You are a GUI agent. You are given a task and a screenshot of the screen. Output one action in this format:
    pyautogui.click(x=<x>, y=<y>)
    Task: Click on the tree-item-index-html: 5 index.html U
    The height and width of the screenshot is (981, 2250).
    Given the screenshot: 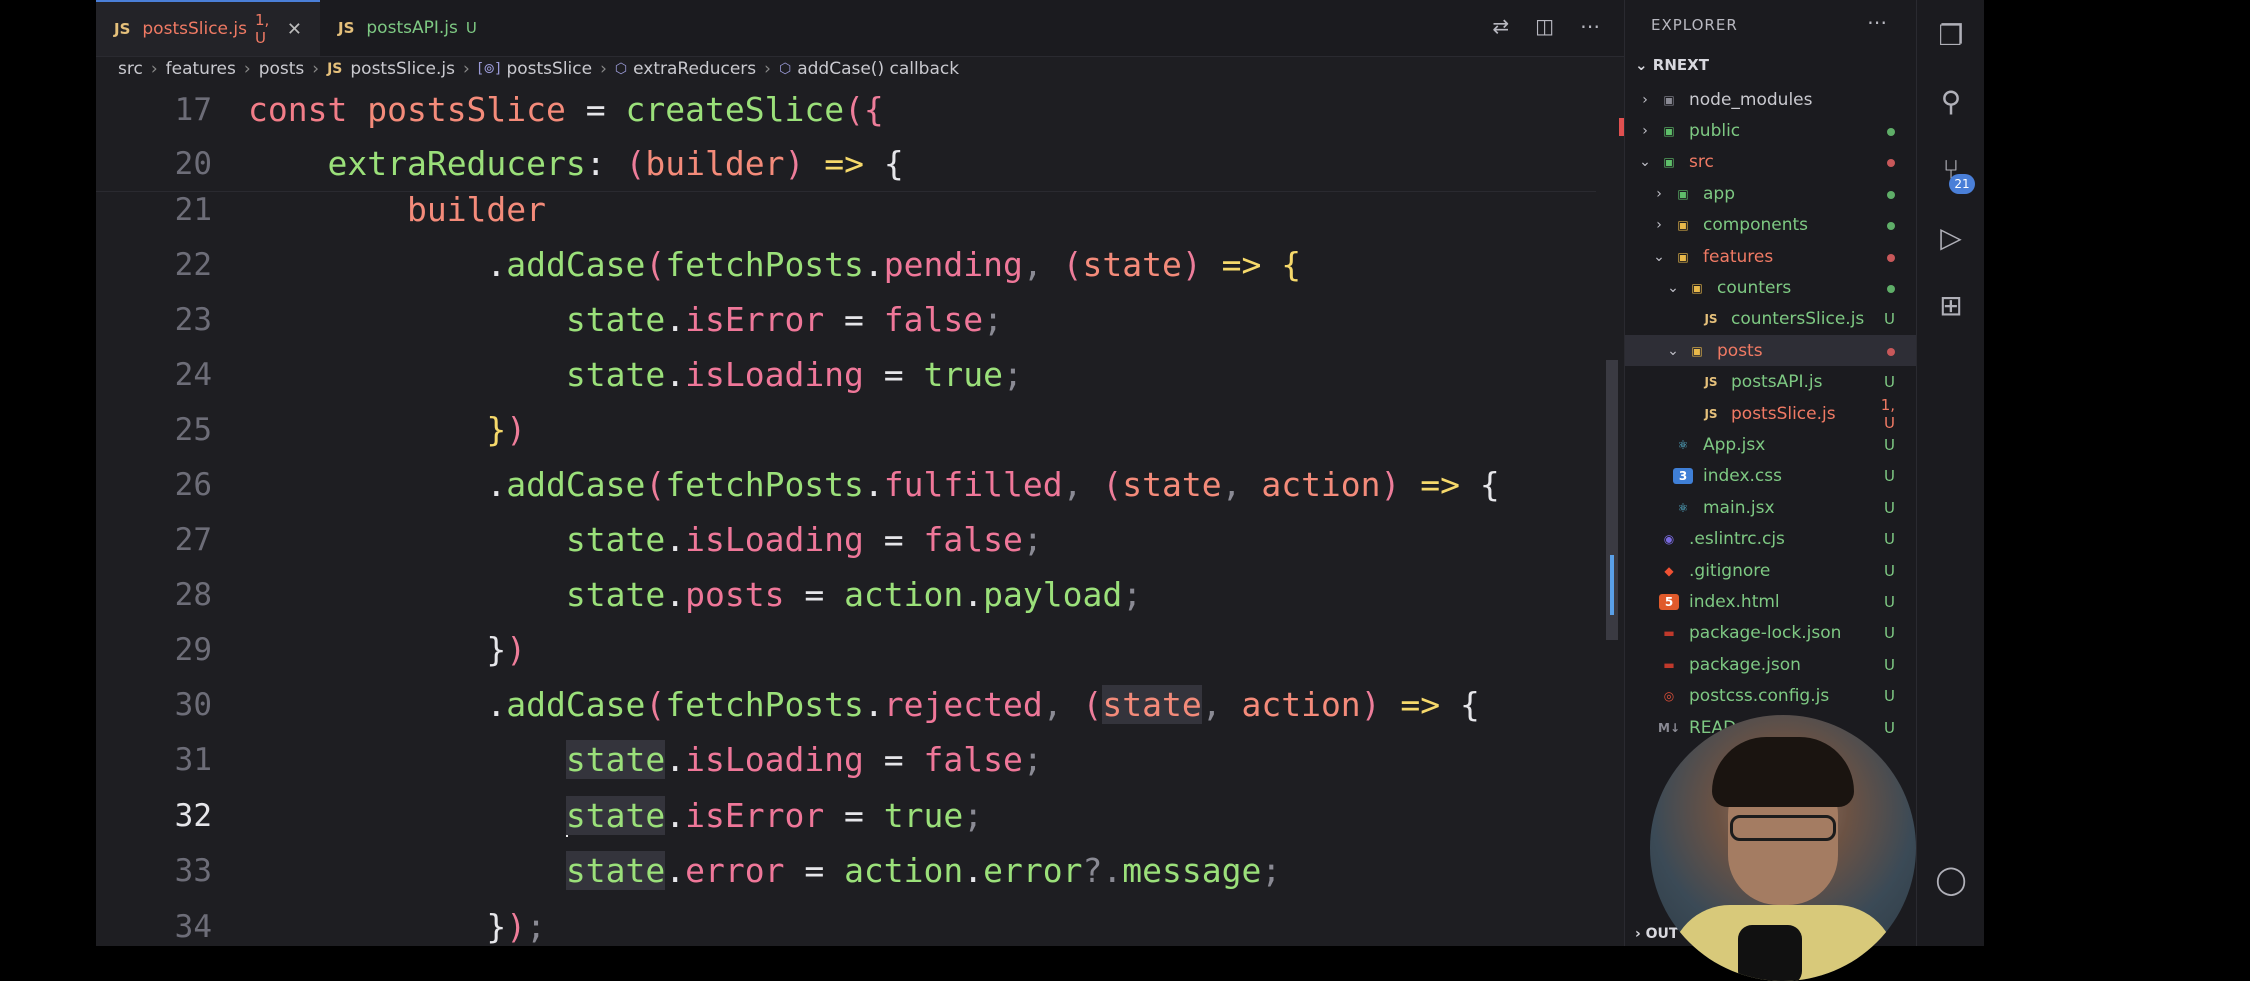 What is the action you would take?
    pyautogui.click(x=1771, y=601)
    